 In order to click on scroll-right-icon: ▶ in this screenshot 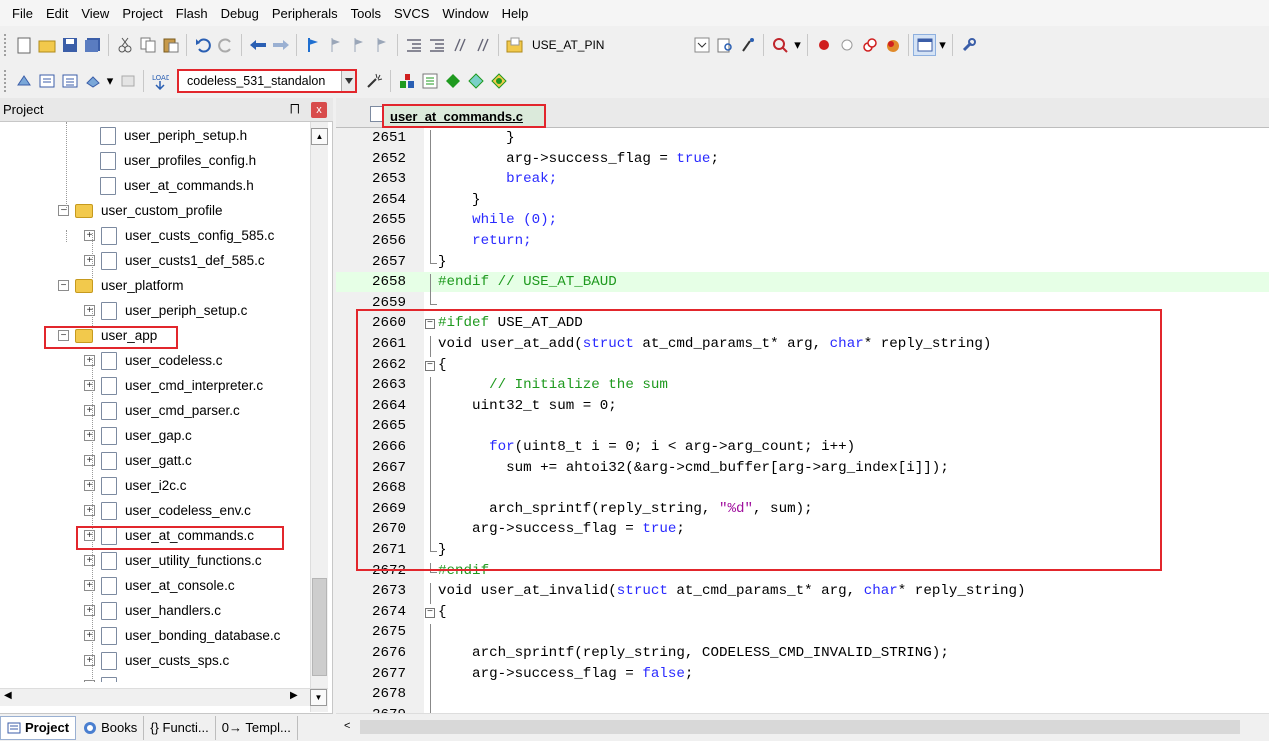, I will do `click(294, 695)`.